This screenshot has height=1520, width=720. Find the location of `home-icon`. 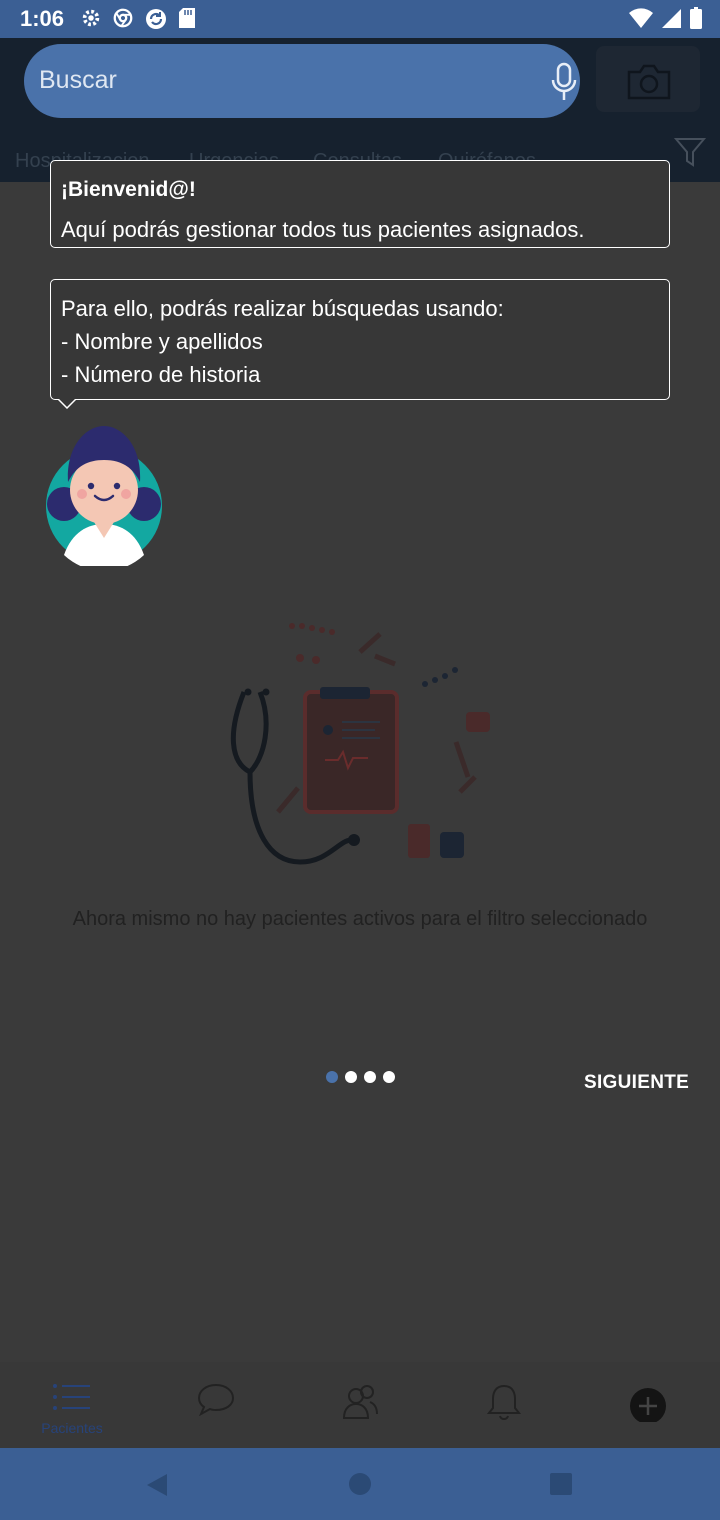

home-icon is located at coordinates (360, 1484).